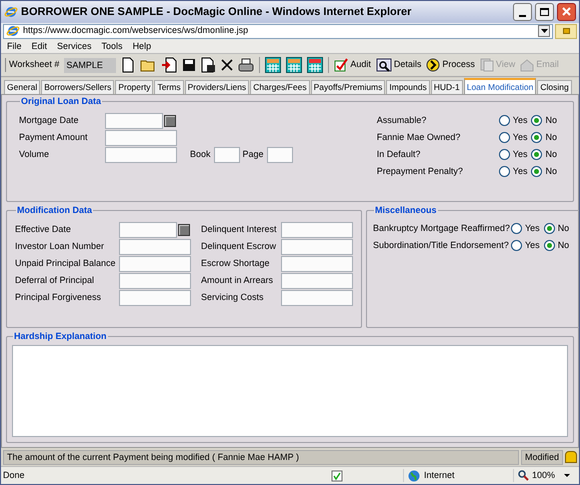 The height and width of the screenshot is (485, 580). Describe the element at coordinates (34, 155) in the screenshot. I see `field-label: Volume` at that location.